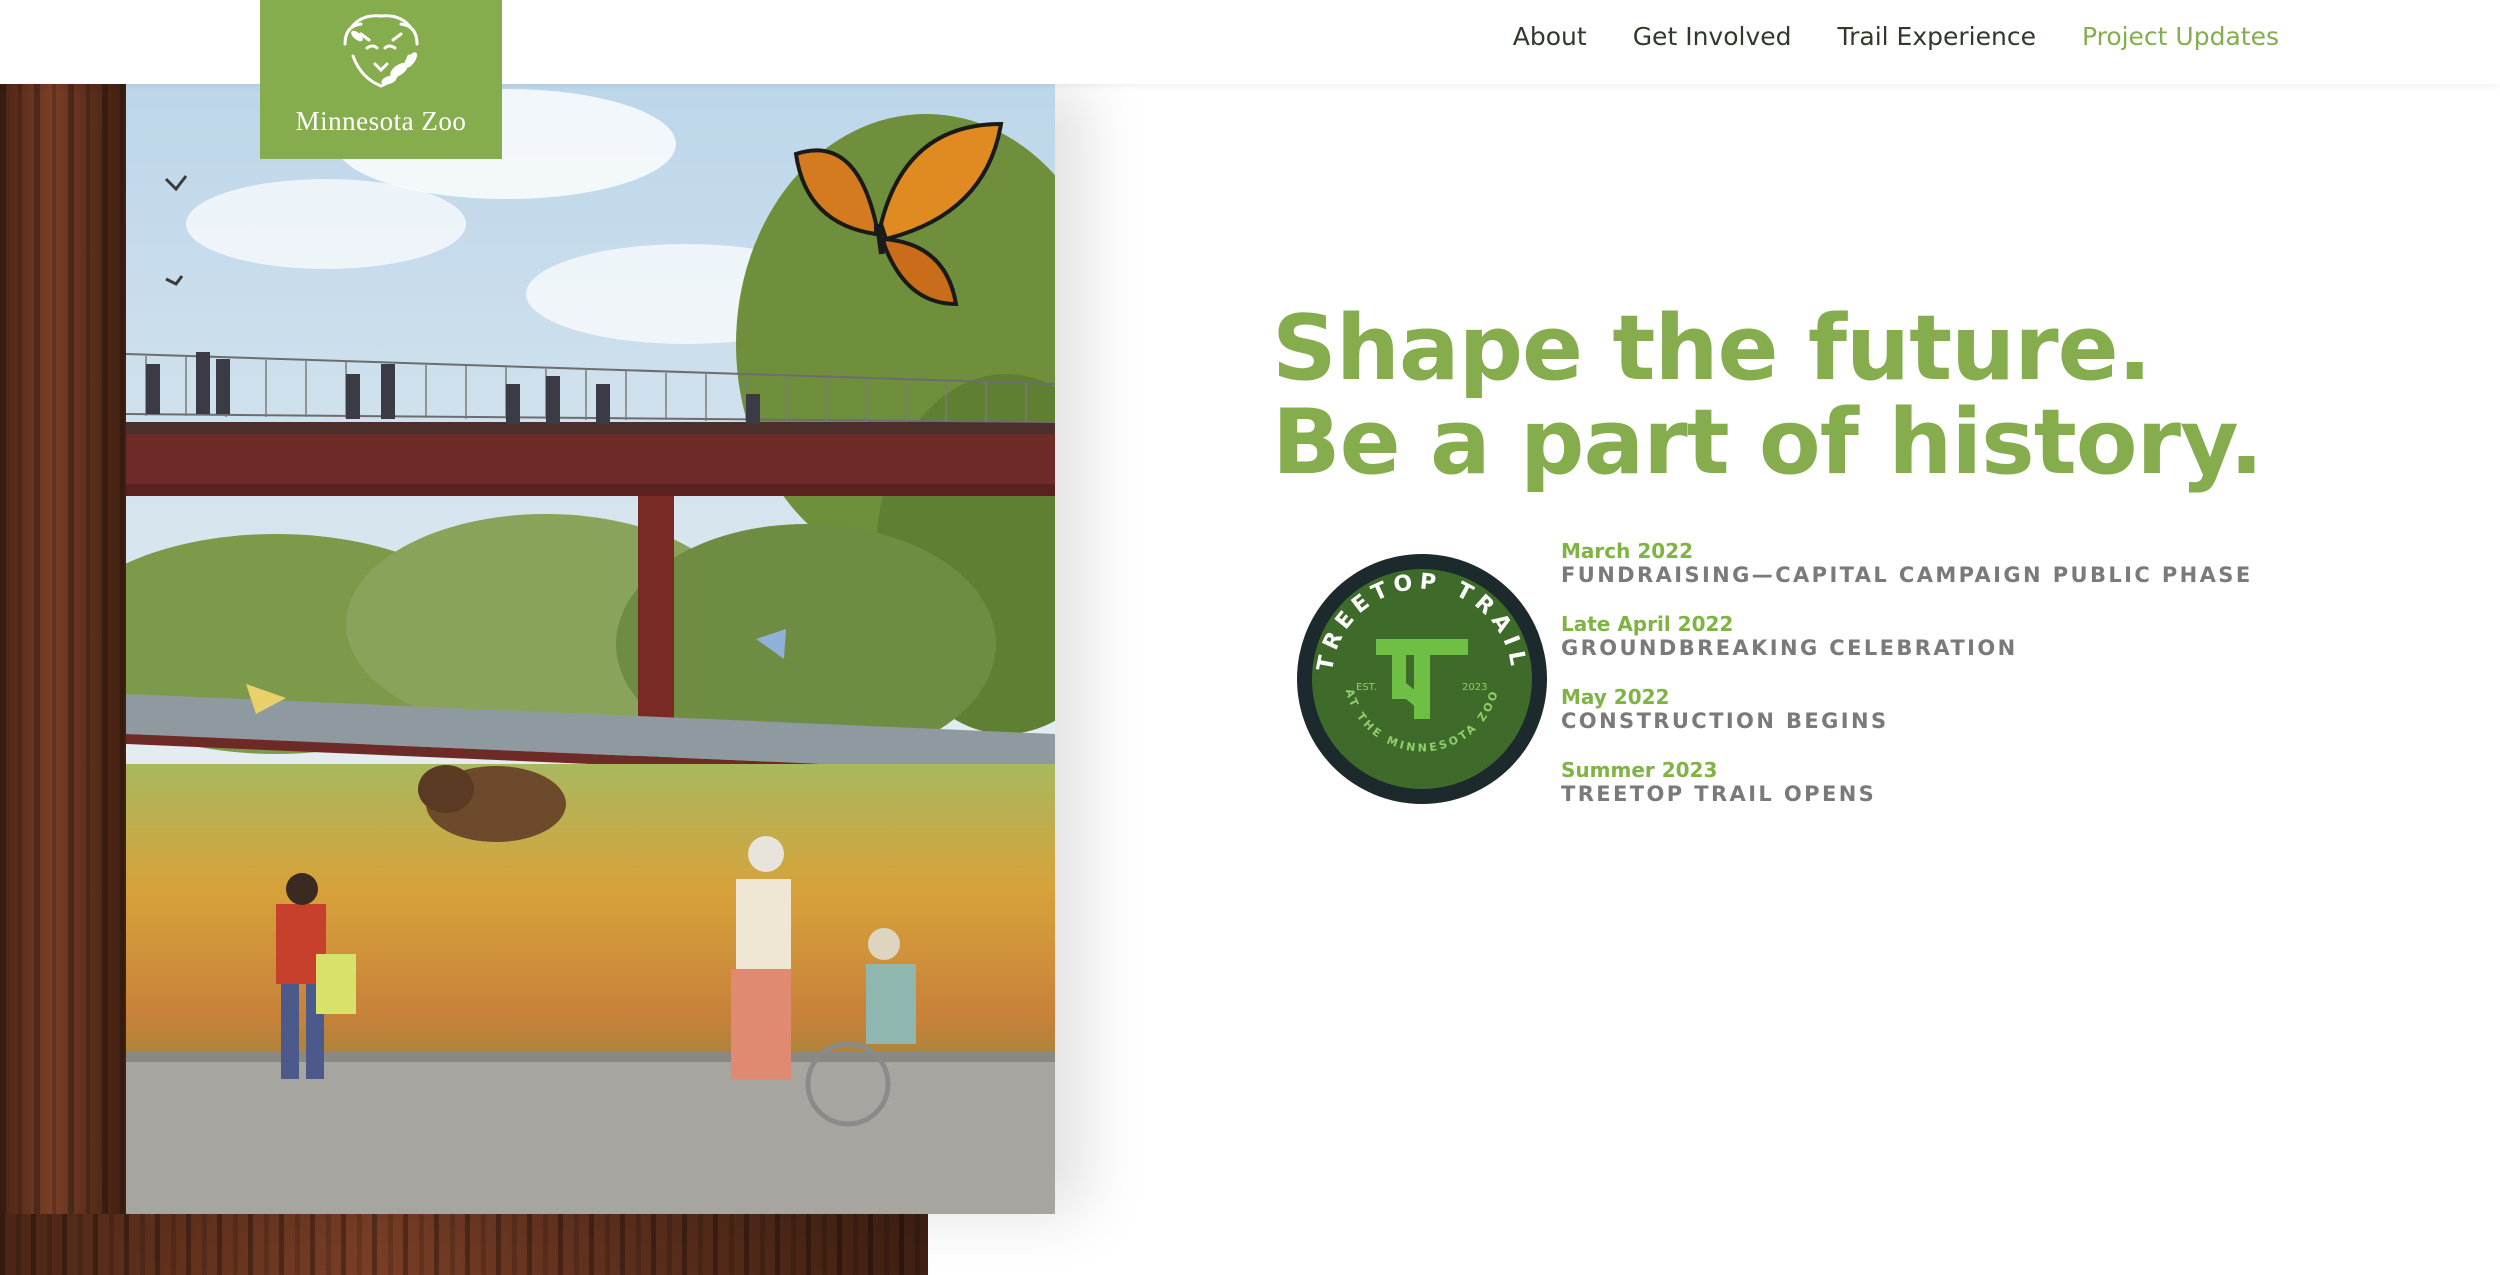 Image resolution: width=2500 pixels, height=1275 pixels. Describe the element at coordinates (64, 679) in the screenshot. I see `tree-bark-image` at that location.